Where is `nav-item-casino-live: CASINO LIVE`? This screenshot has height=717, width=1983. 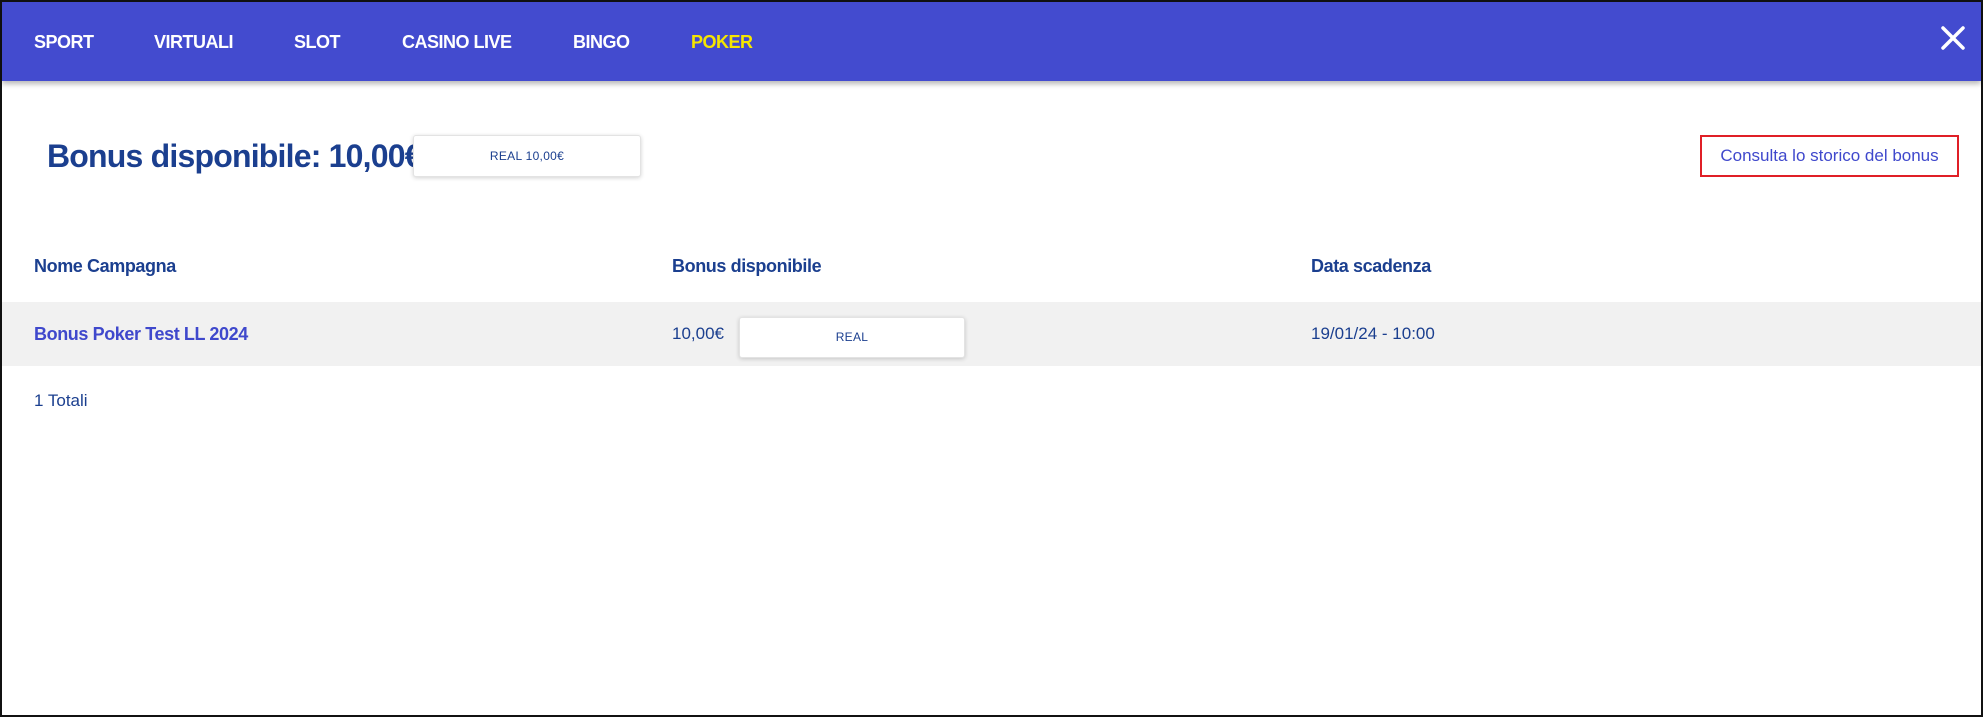 nav-item-casino-live: CASINO LIVE is located at coordinates (457, 42).